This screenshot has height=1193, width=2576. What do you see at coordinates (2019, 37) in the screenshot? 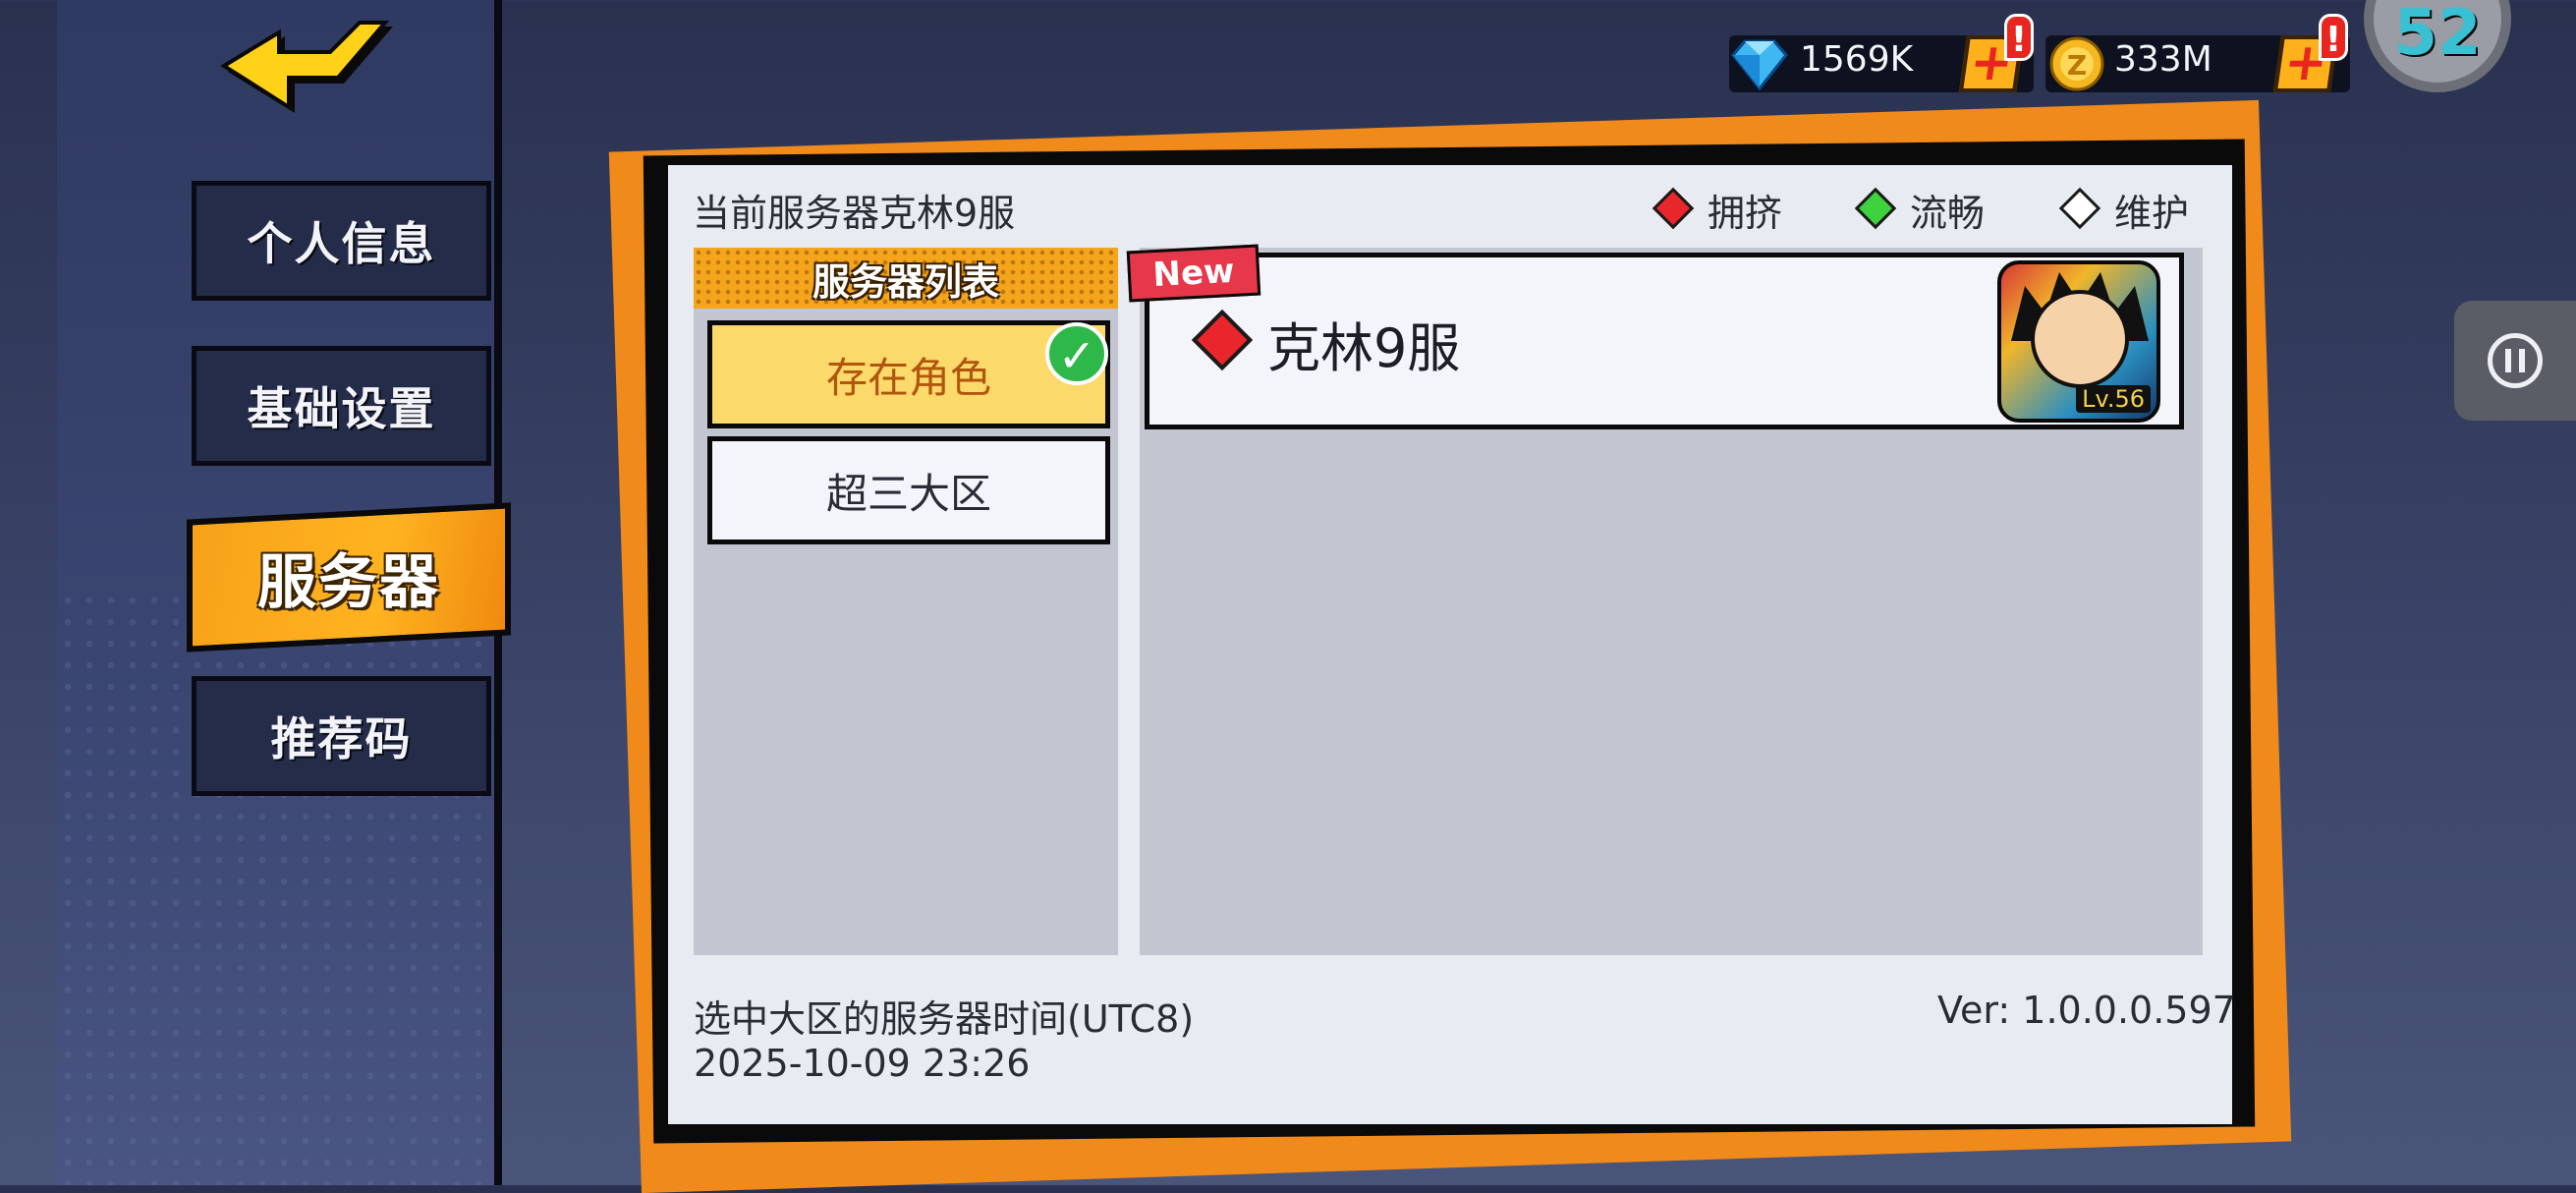
I see `diamond-alert-badge: !` at bounding box center [2019, 37].